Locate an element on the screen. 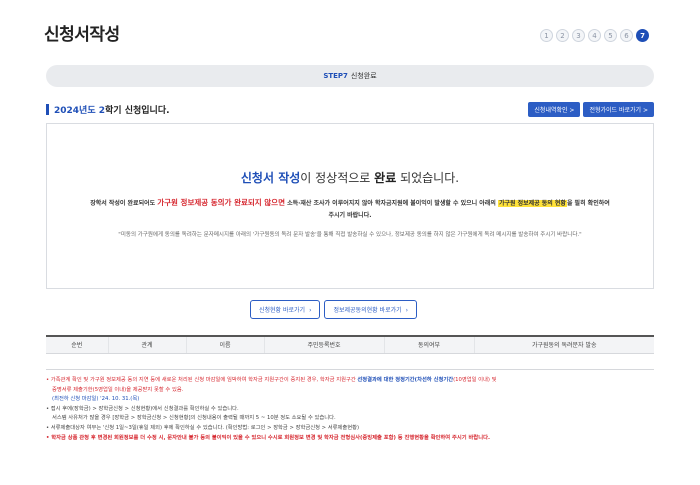  step-1: 1 is located at coordinates (546, 35).